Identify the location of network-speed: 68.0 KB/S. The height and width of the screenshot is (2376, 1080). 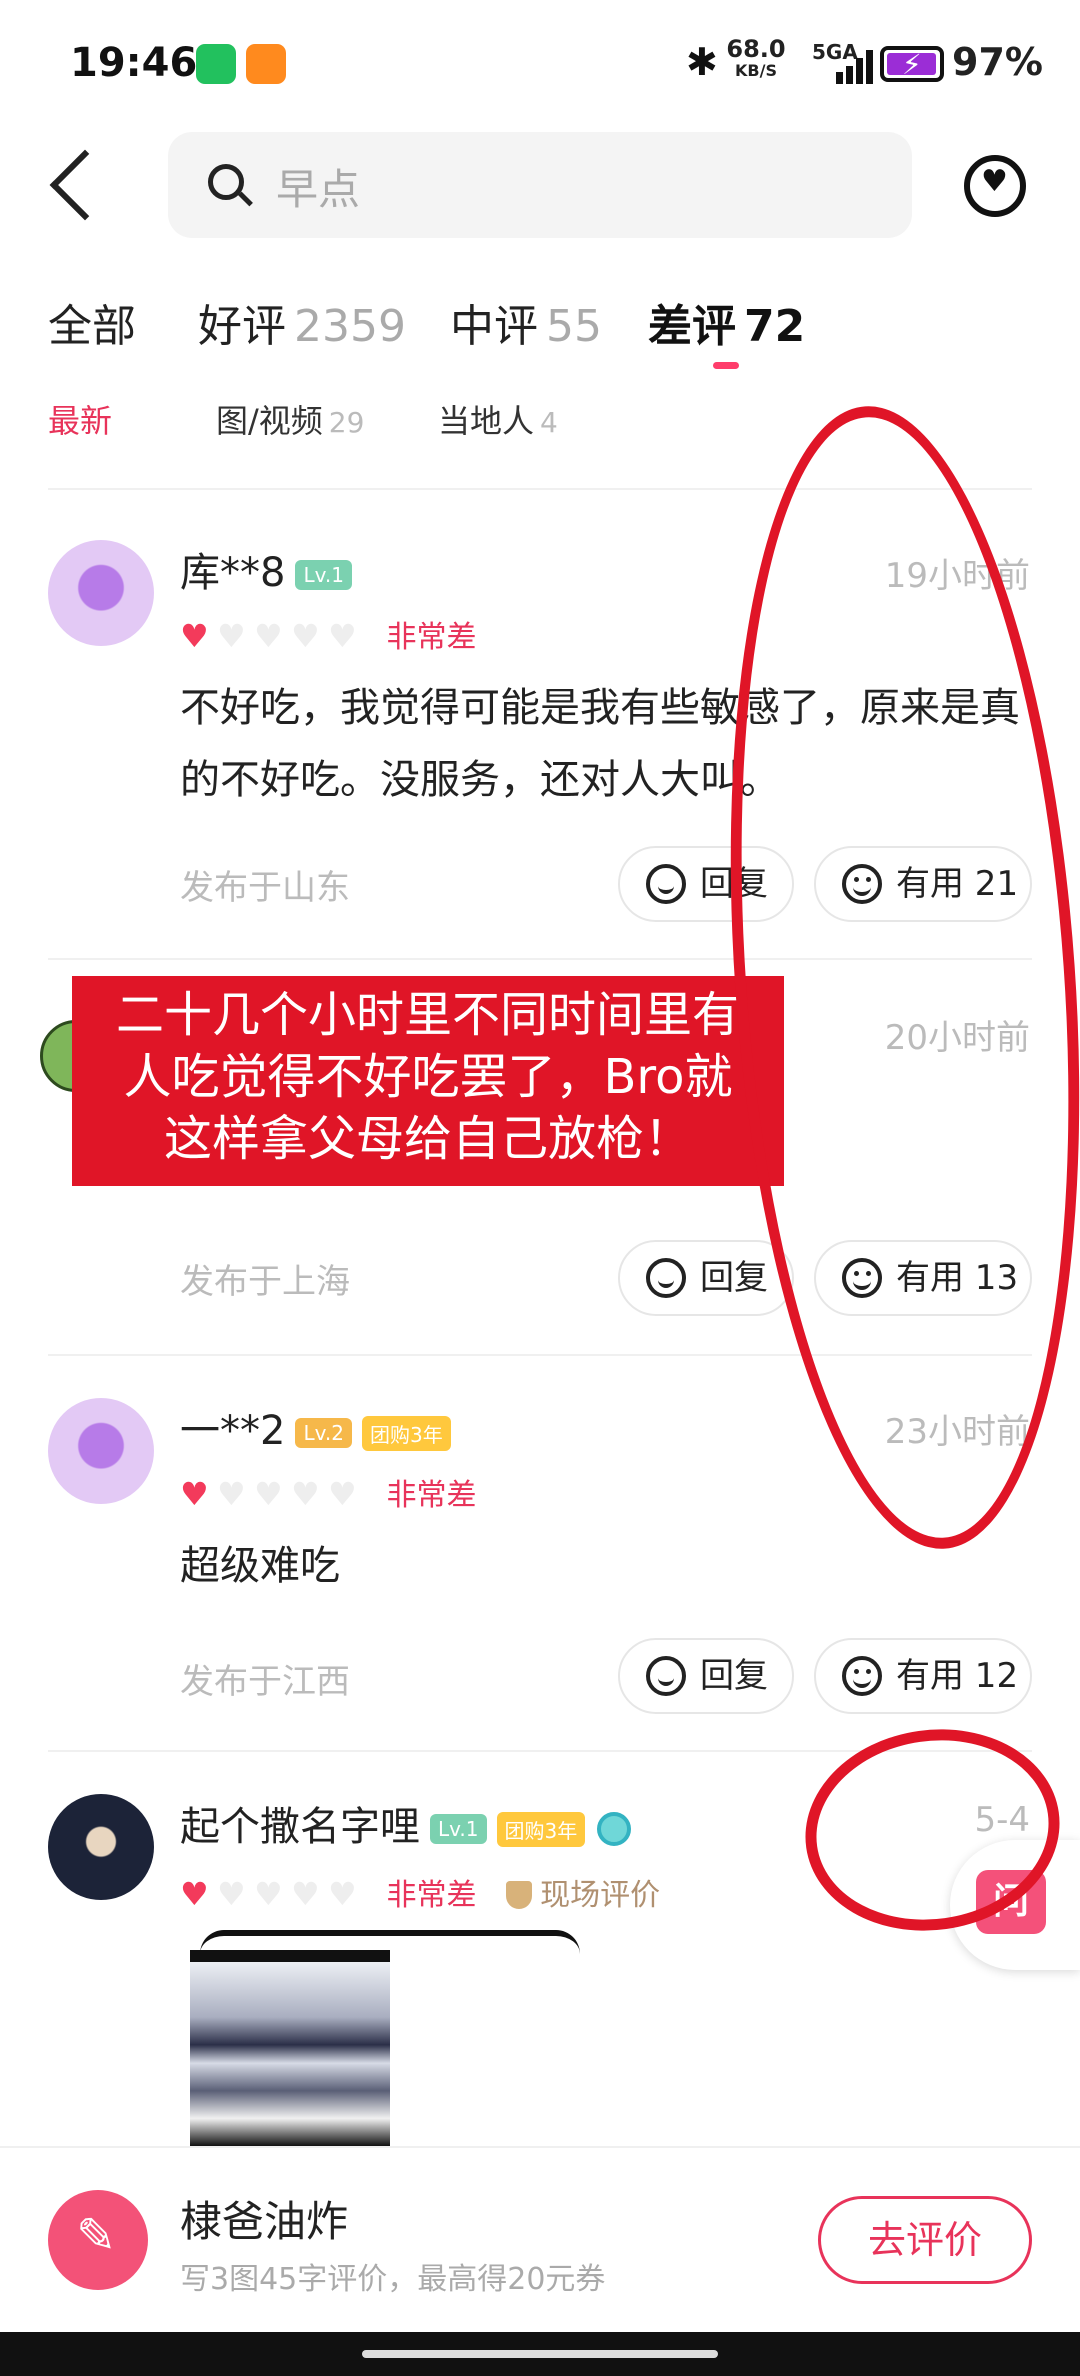
(756, 58).